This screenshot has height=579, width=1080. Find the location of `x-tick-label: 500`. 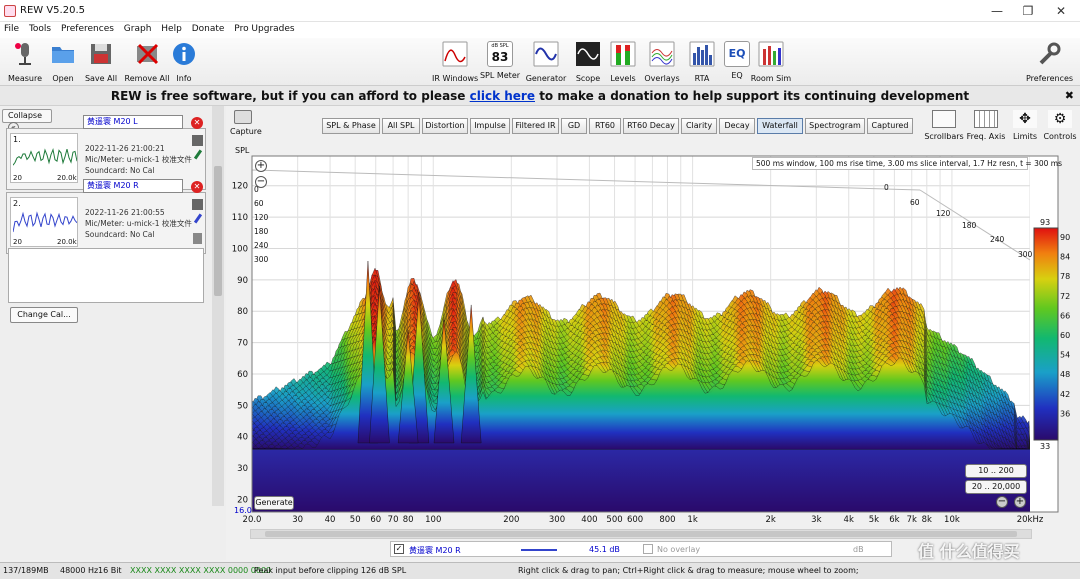

x-tick-label: 500 is located at coordinates (614, 520).